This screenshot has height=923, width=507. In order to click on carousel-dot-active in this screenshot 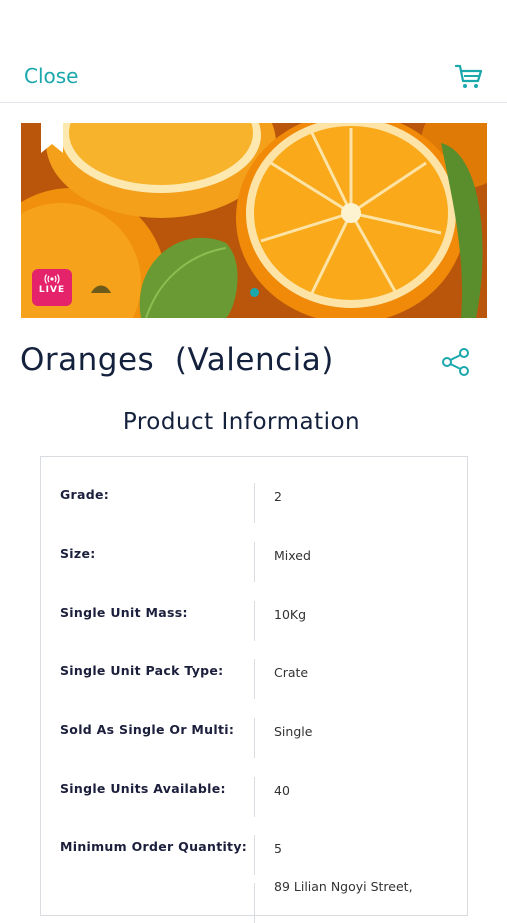, I will do `click(254, 292)`.